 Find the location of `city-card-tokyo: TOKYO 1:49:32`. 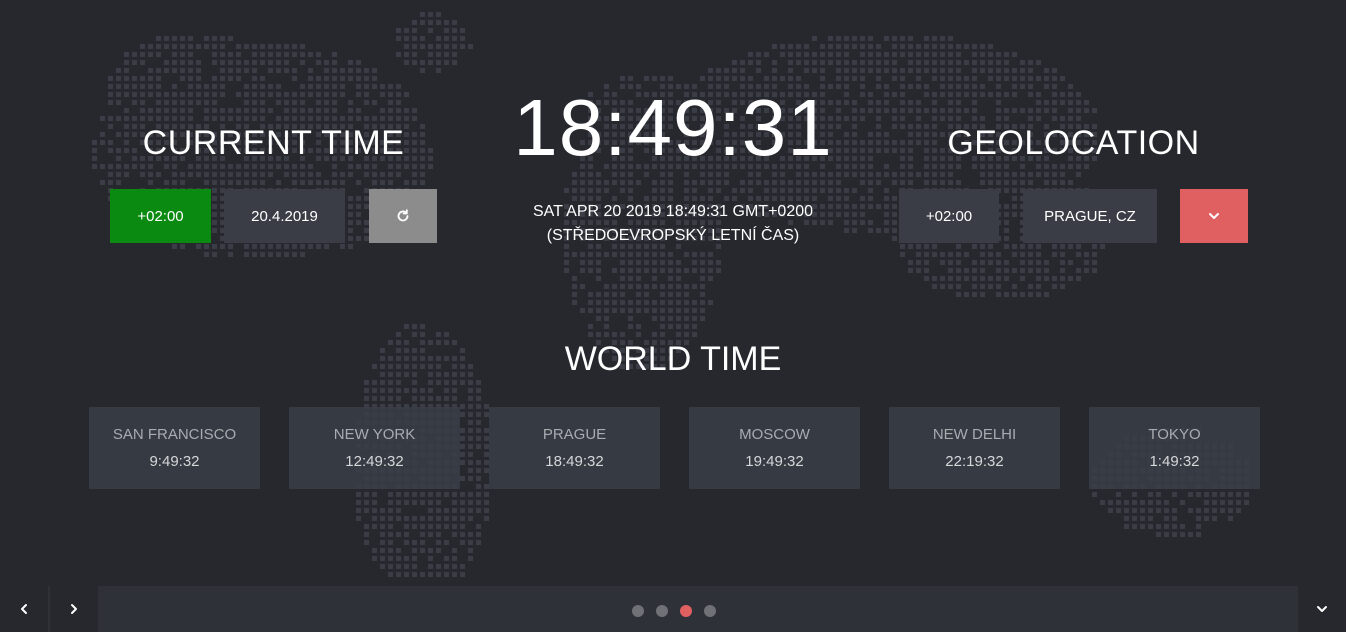

city-card-tokyo: TOKYO 1:49:32 is located at coordinates (1174, 448).